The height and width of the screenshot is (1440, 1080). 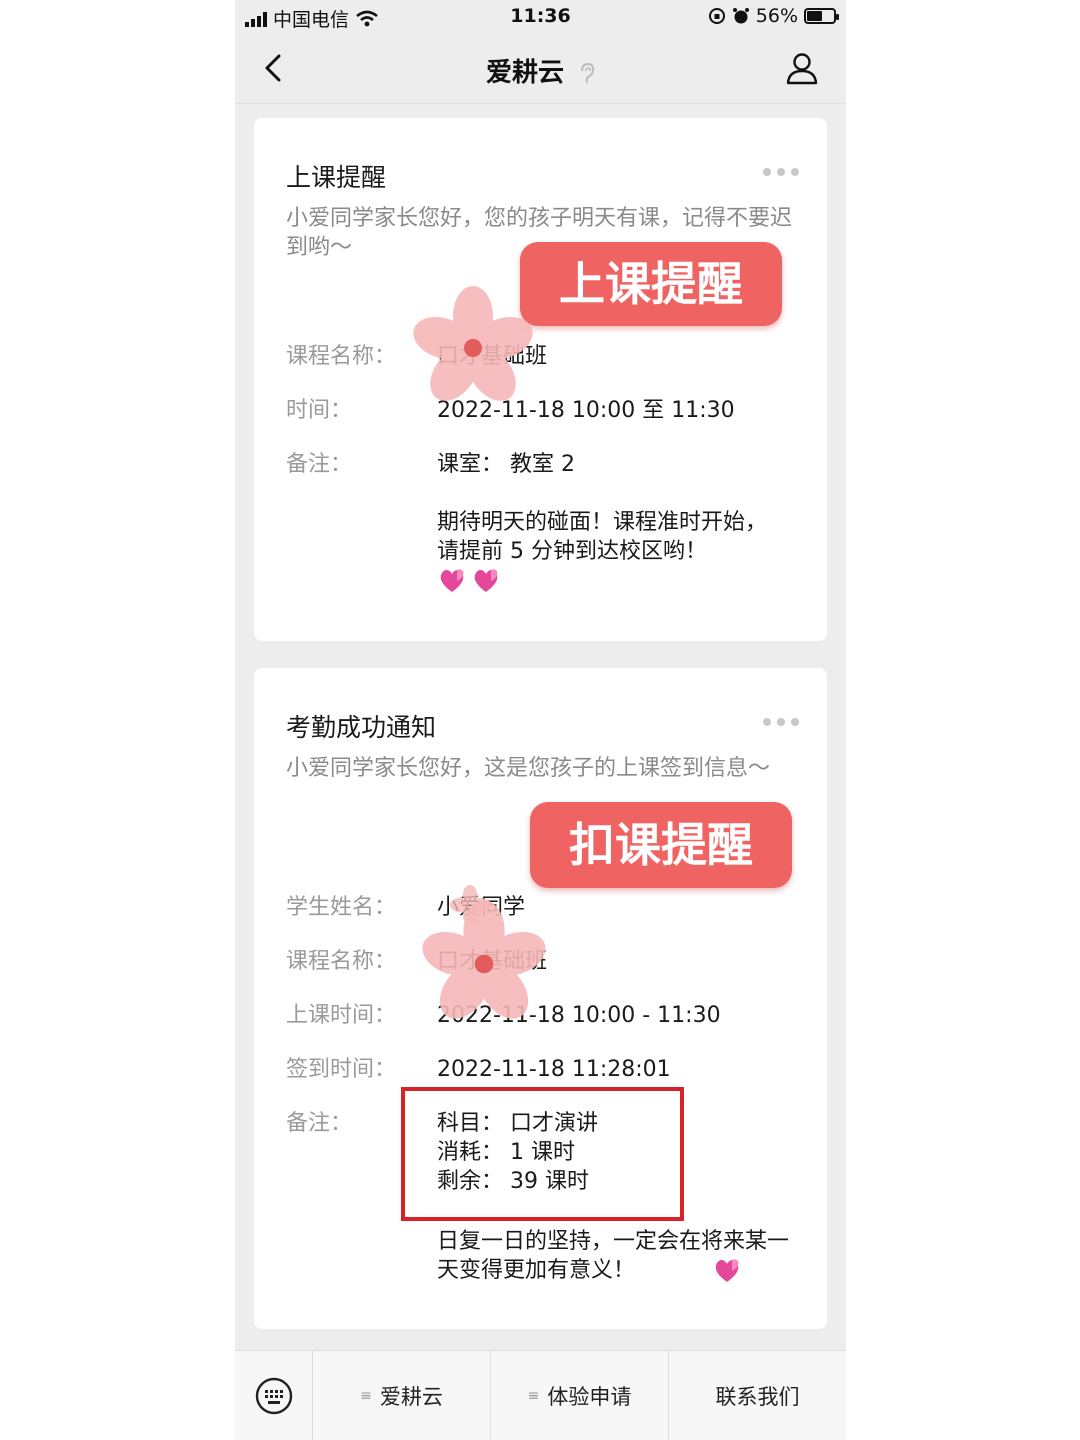 What do you see at coordinates (542, 1154) in the screenshot?
I see `highlight-box` at bounding box center [542, 1154].